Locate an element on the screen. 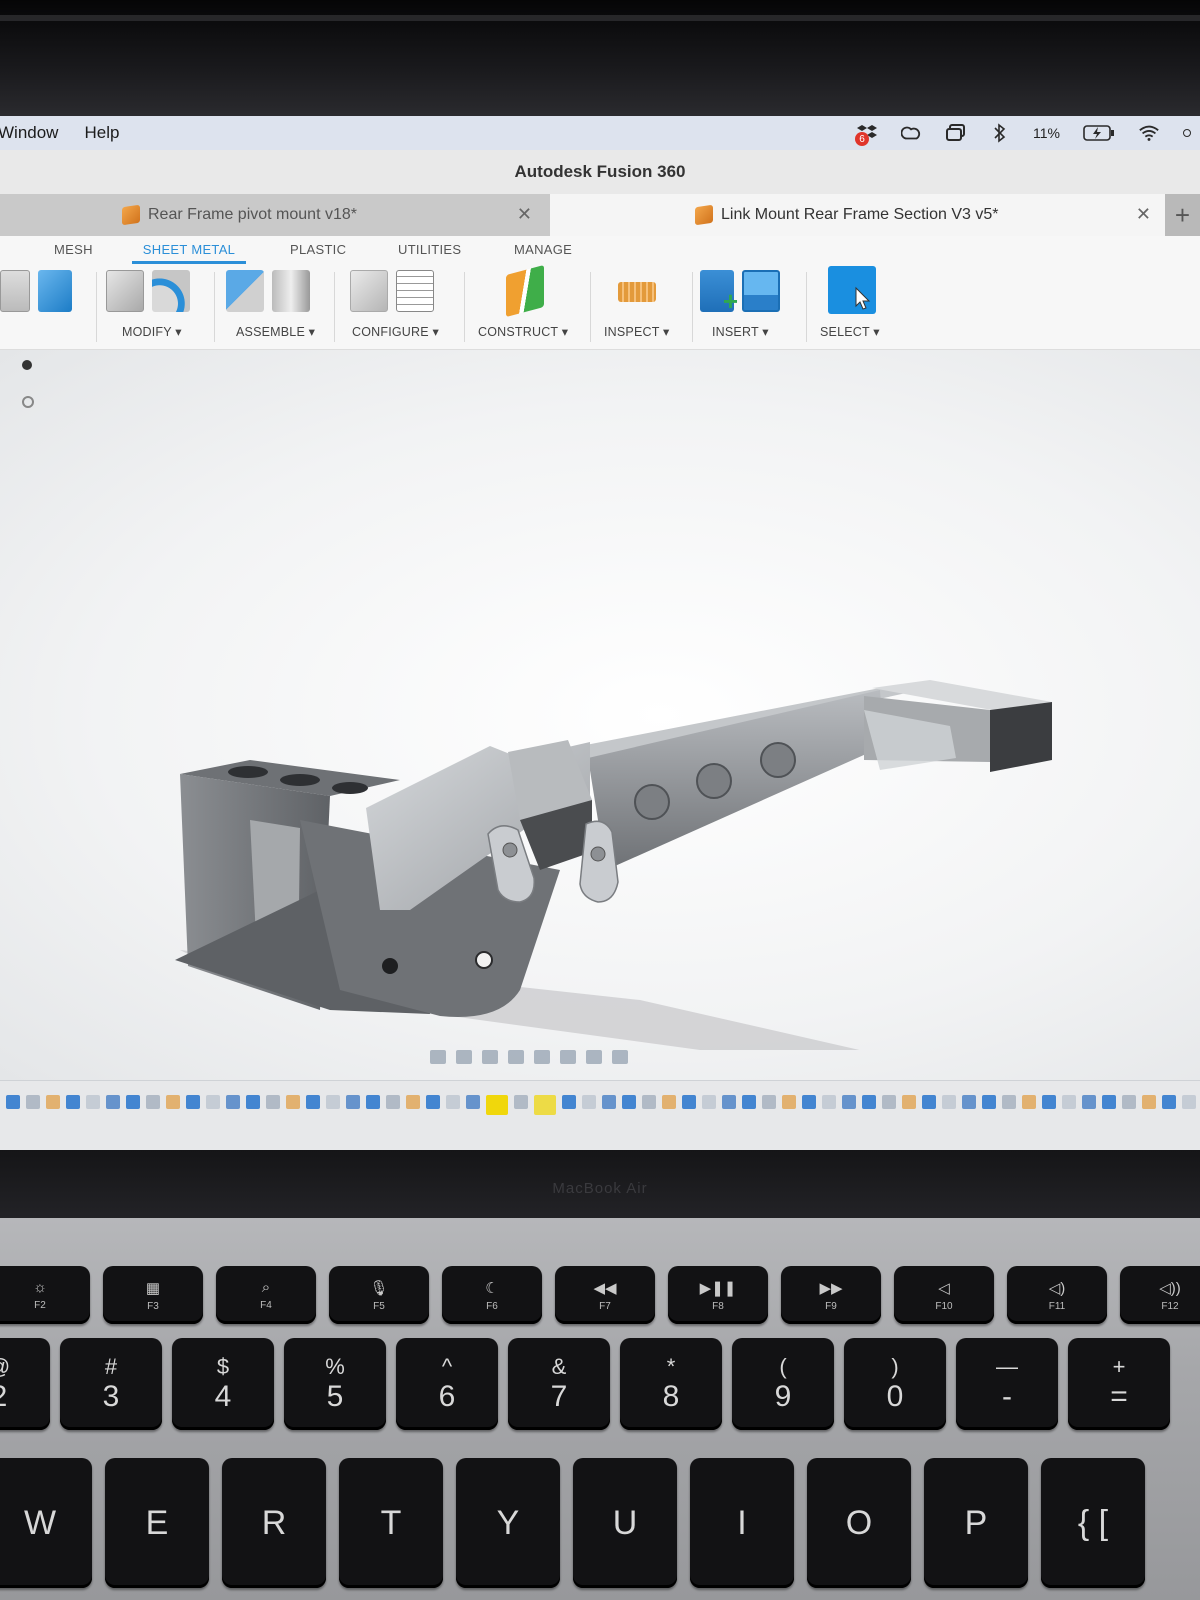 This screenshot has width=1200, height=1600. joint-icon is located at coordinates (291, 291).